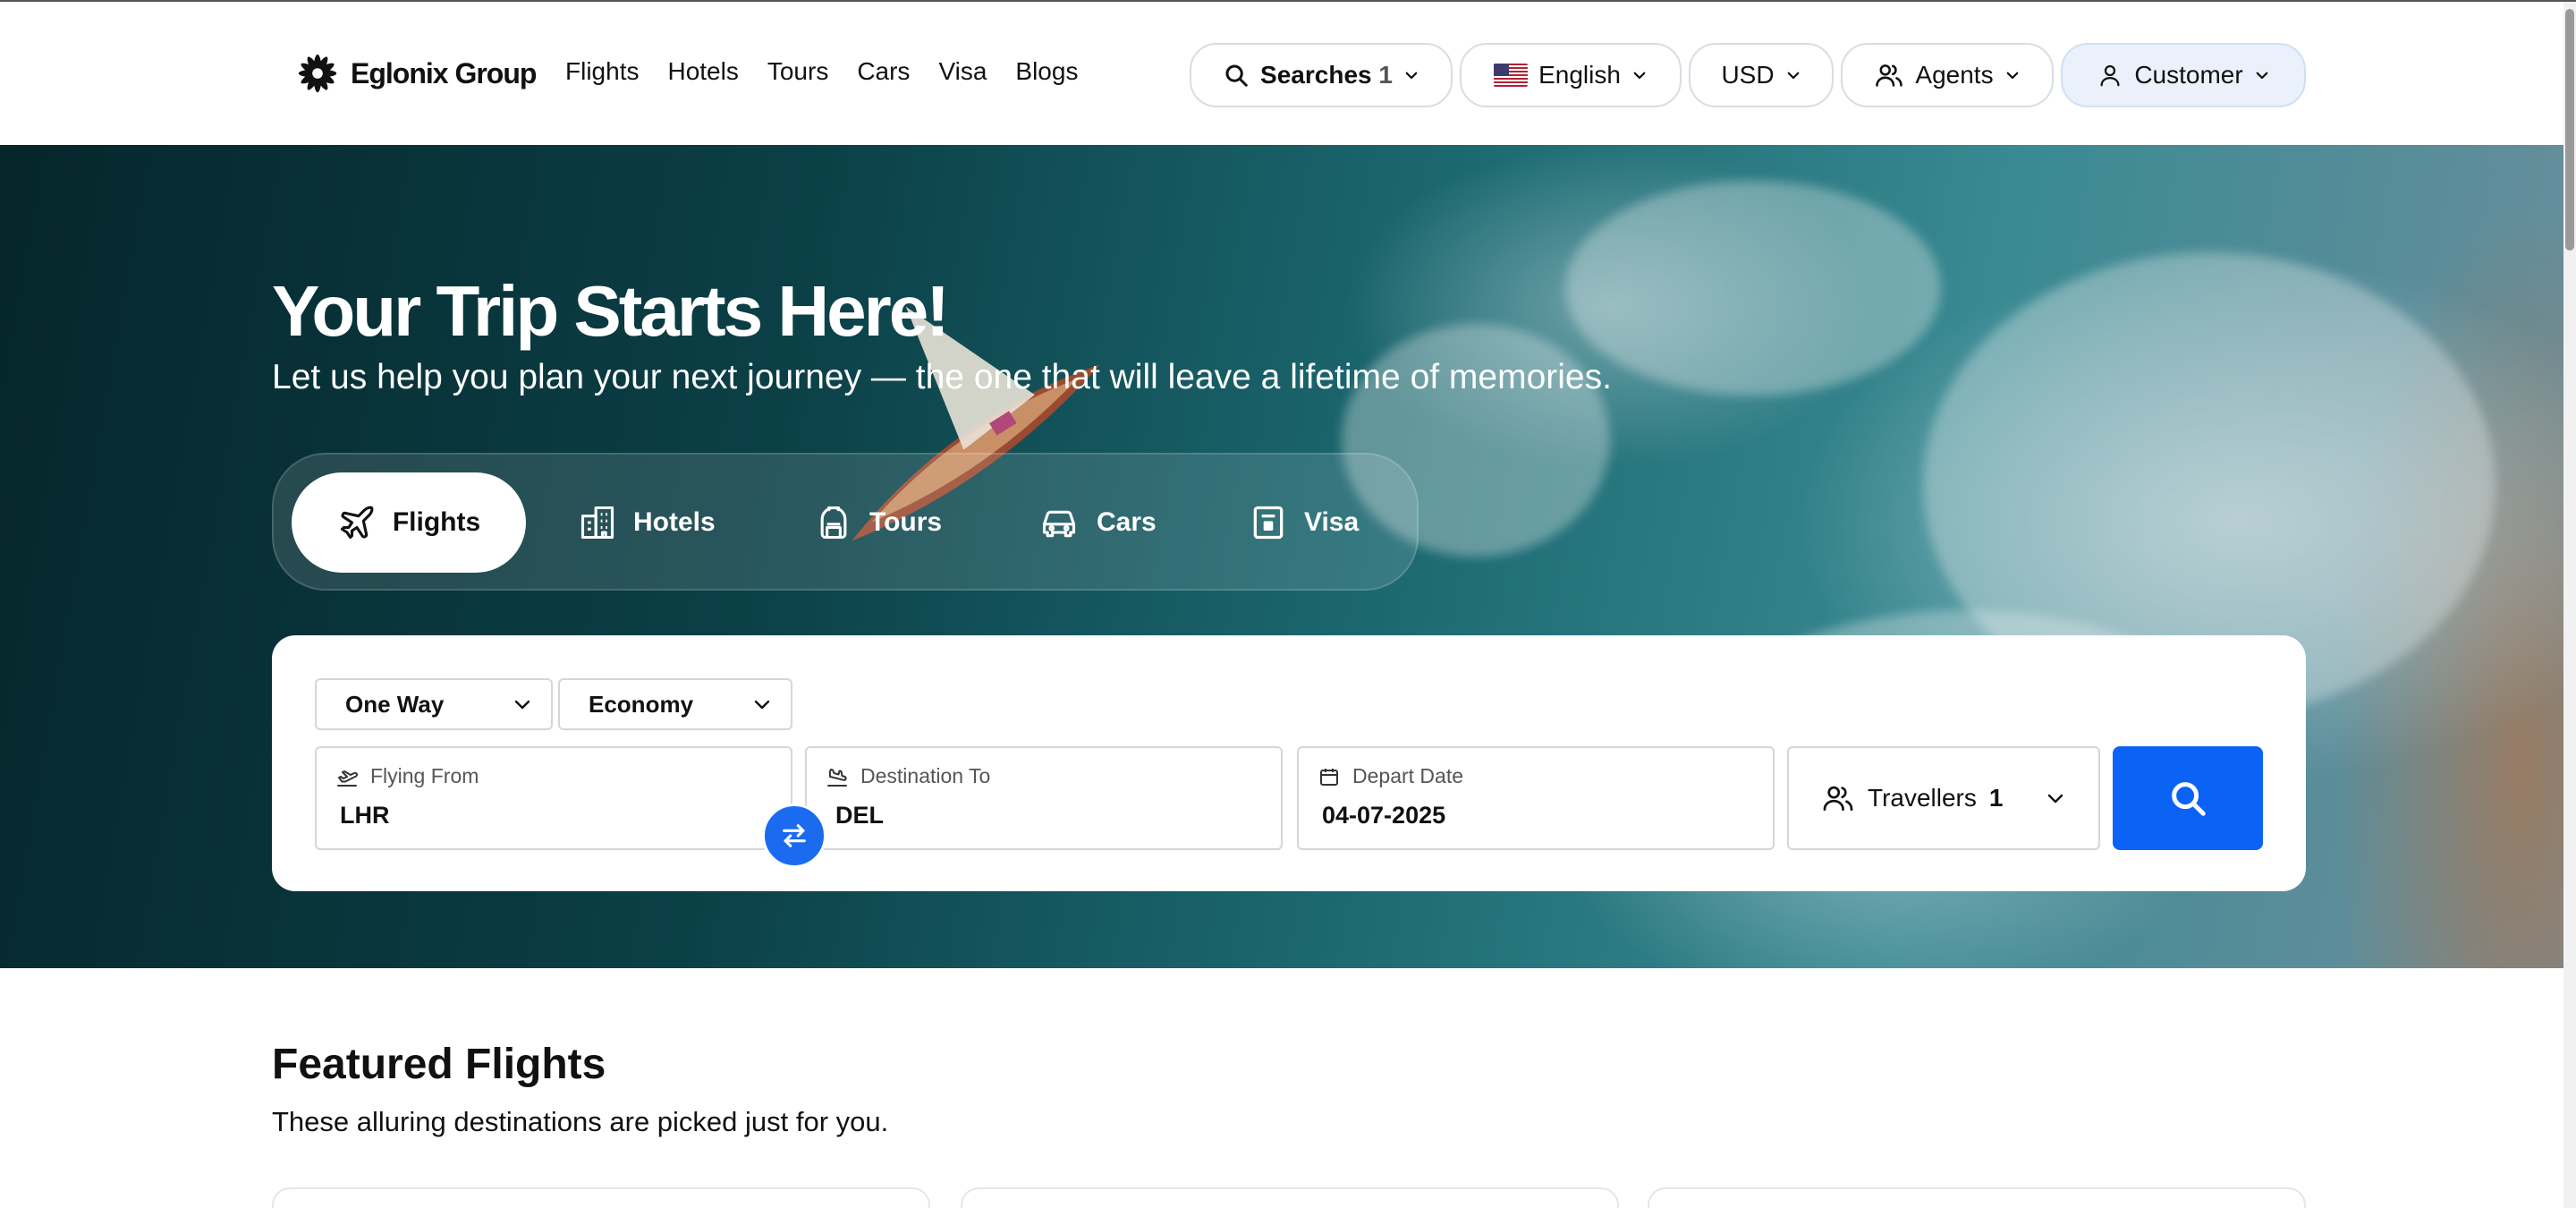 The image size is (2576, 1208). Describe the element at coordinates (365, 815) in the screenshot. I see `flying-from-value: LHR` at that location.